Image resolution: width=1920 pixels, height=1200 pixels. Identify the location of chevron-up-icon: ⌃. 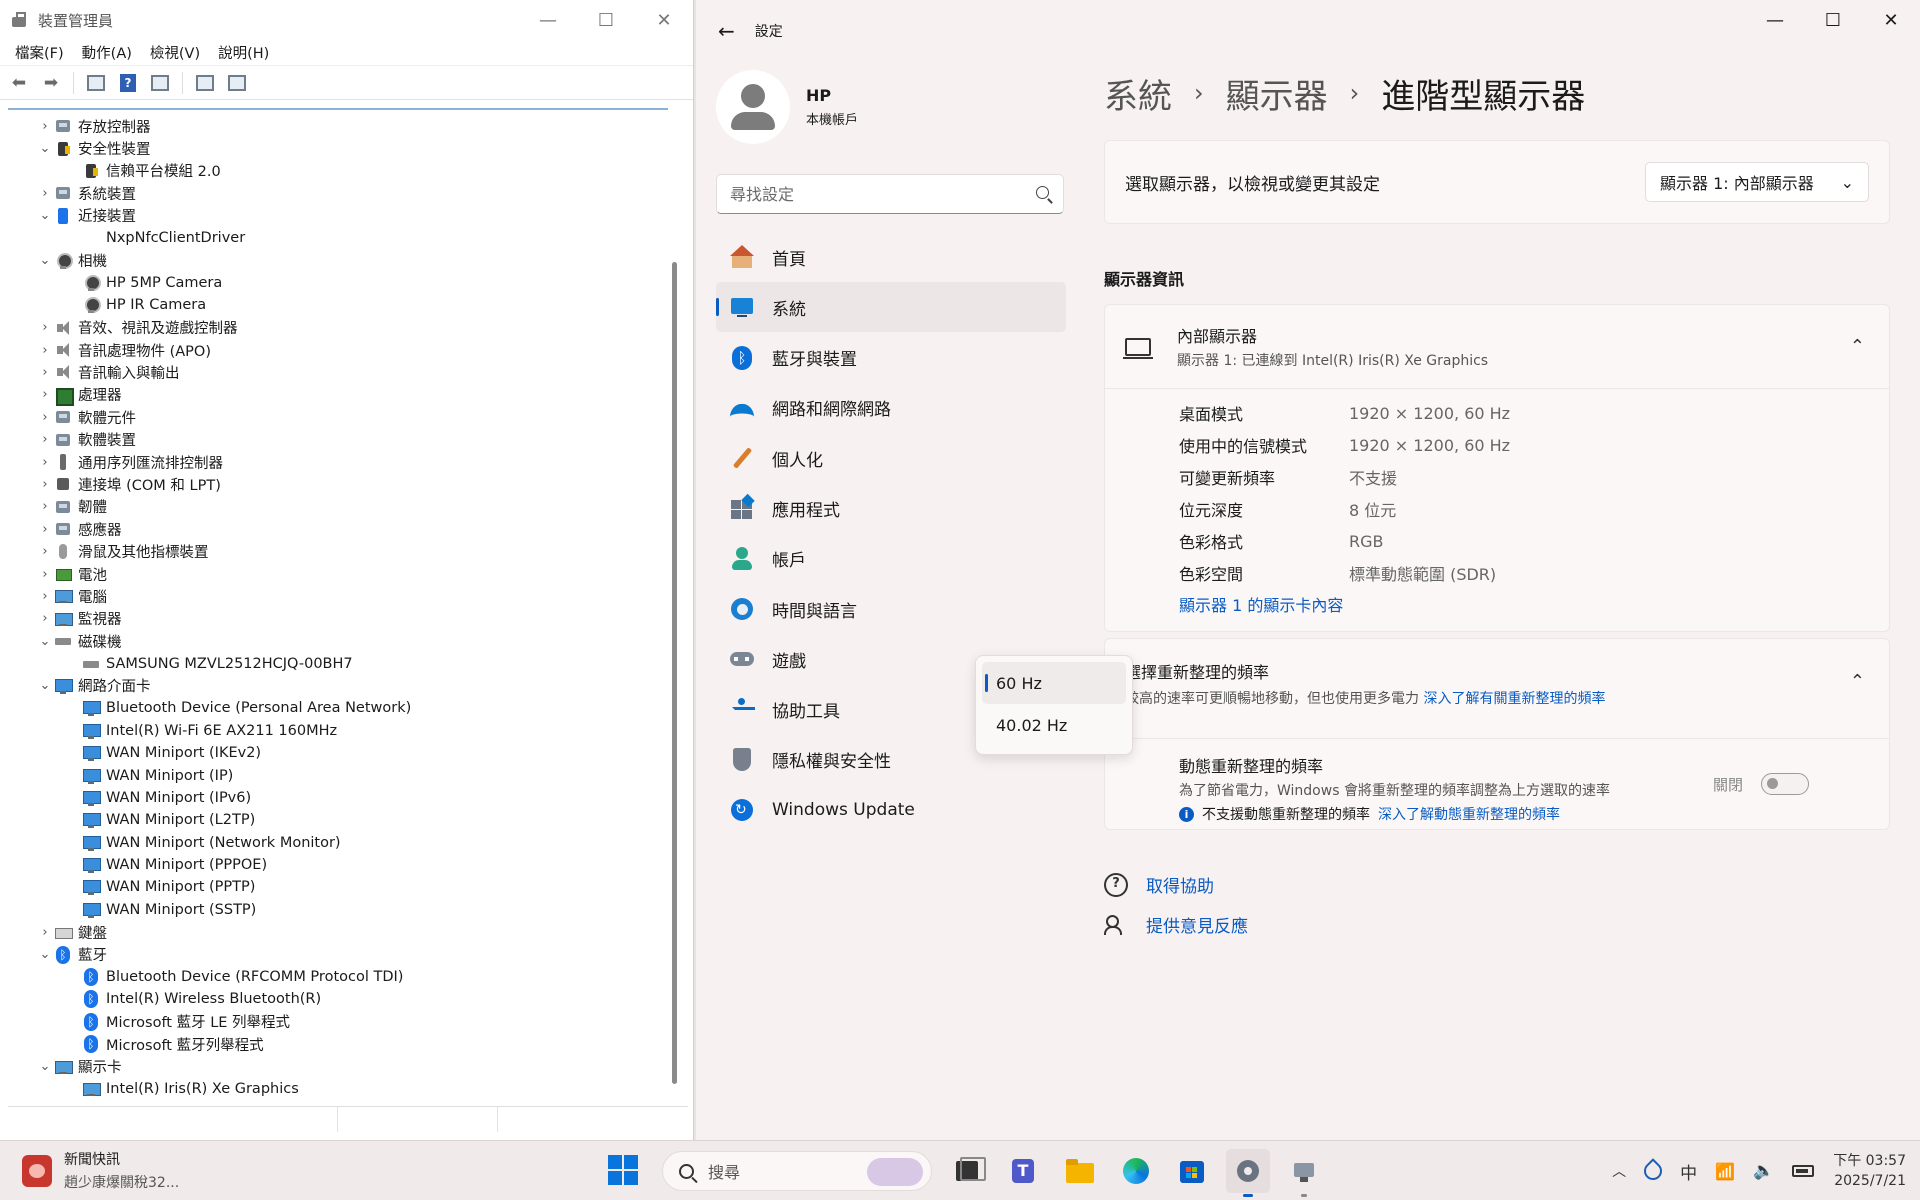
(1857, 346).